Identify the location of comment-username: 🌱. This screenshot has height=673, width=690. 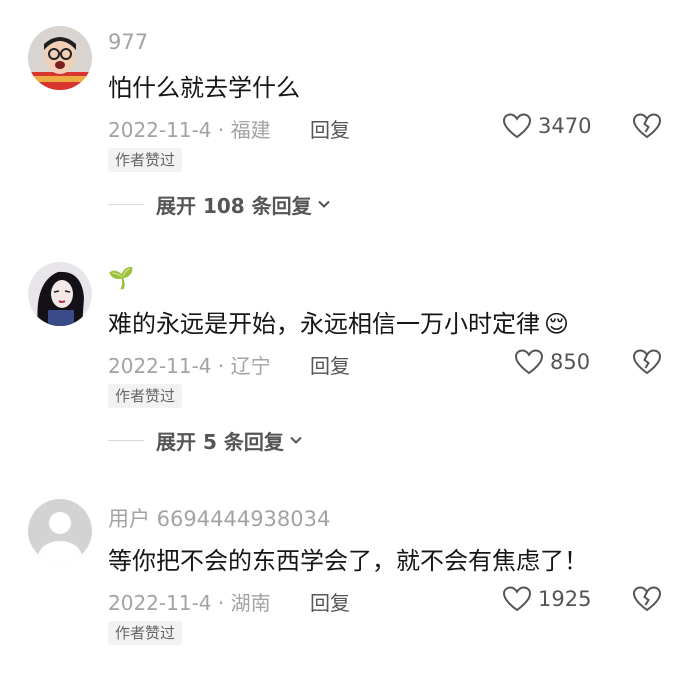
(121, 278).